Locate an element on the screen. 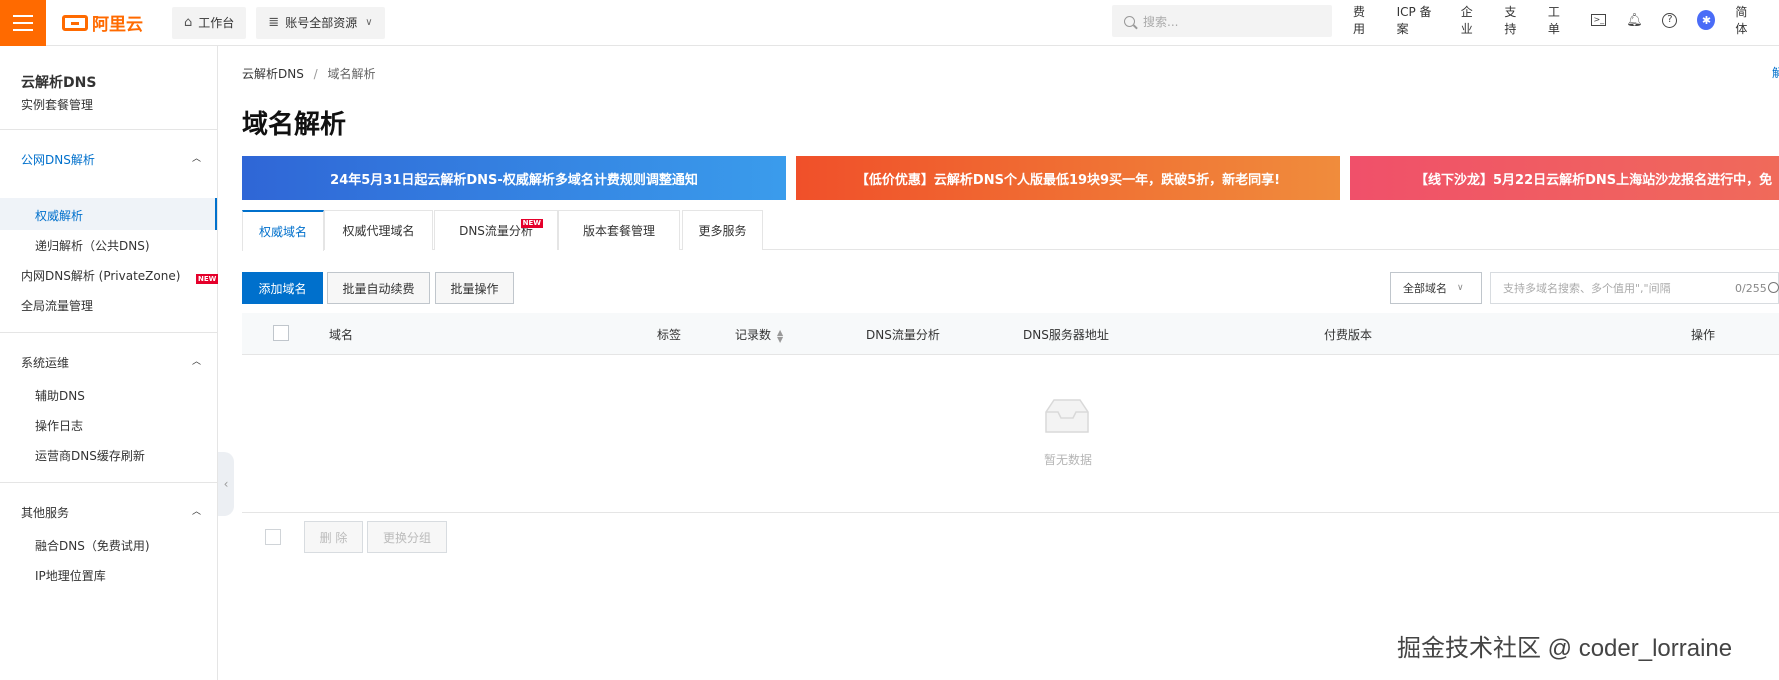 The image size is (1779, 680). domain-filter-value: 全部域名 is located at coordinates (1425, 288).